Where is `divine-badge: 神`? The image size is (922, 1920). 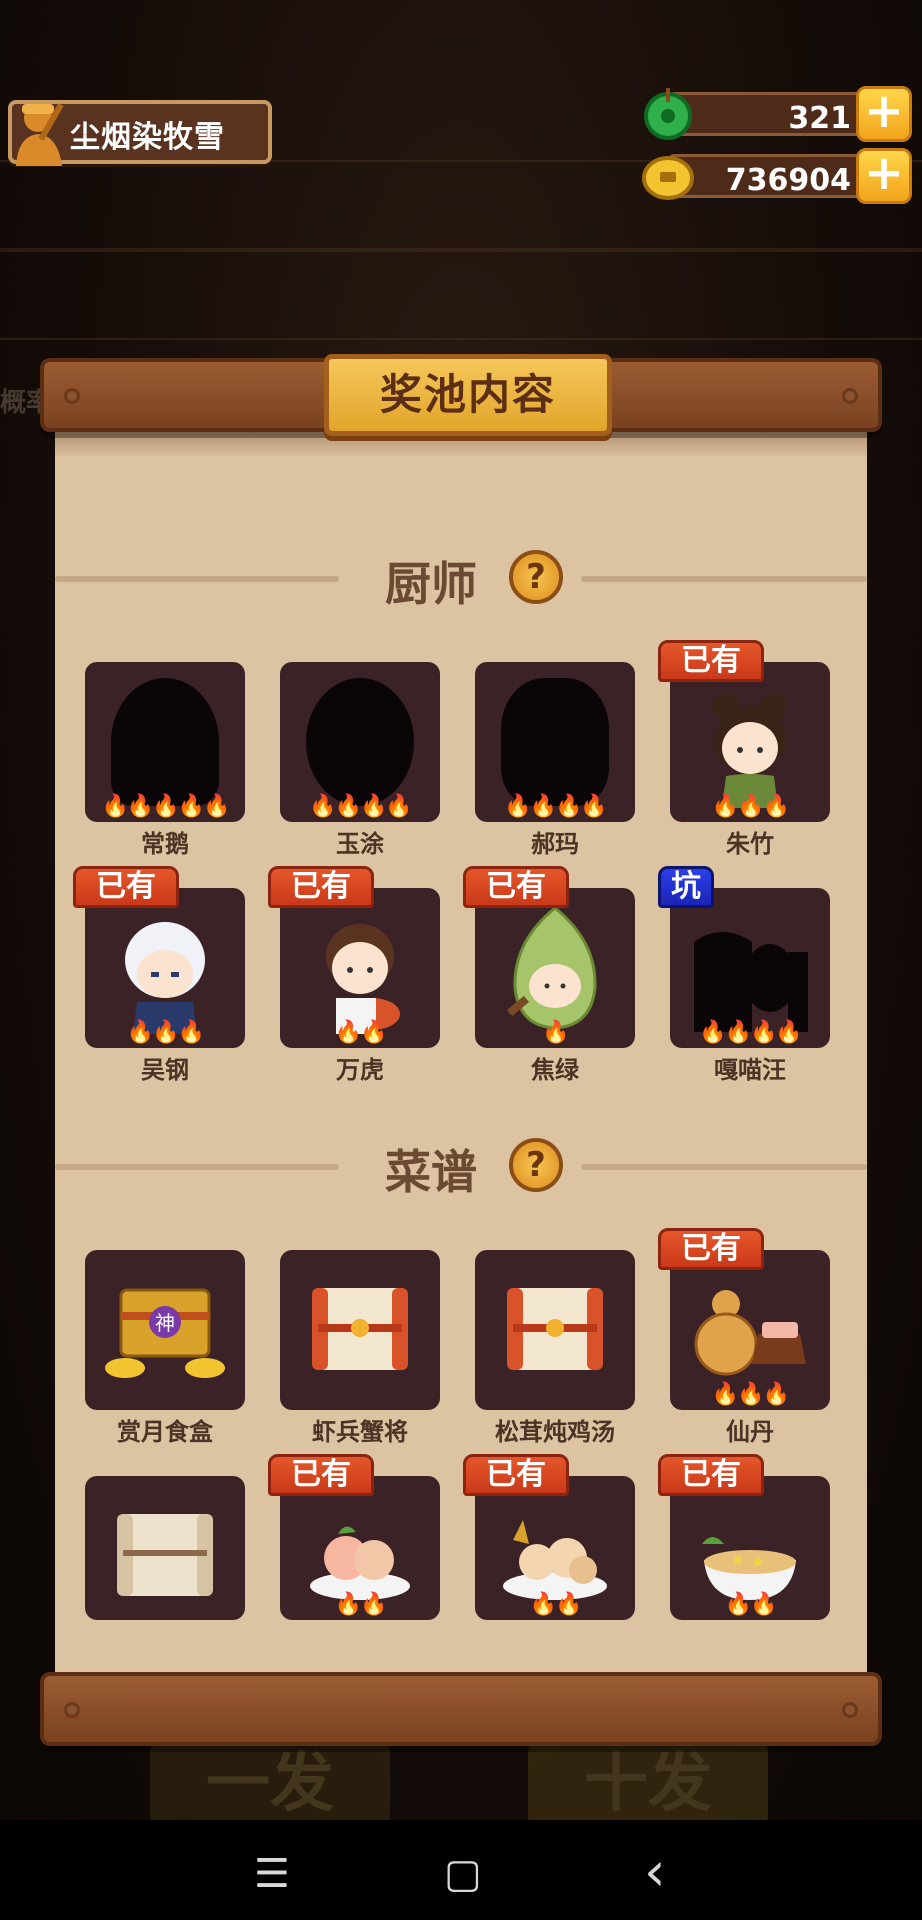 divine-badge: 神 is located at coordinates (165, 1323).